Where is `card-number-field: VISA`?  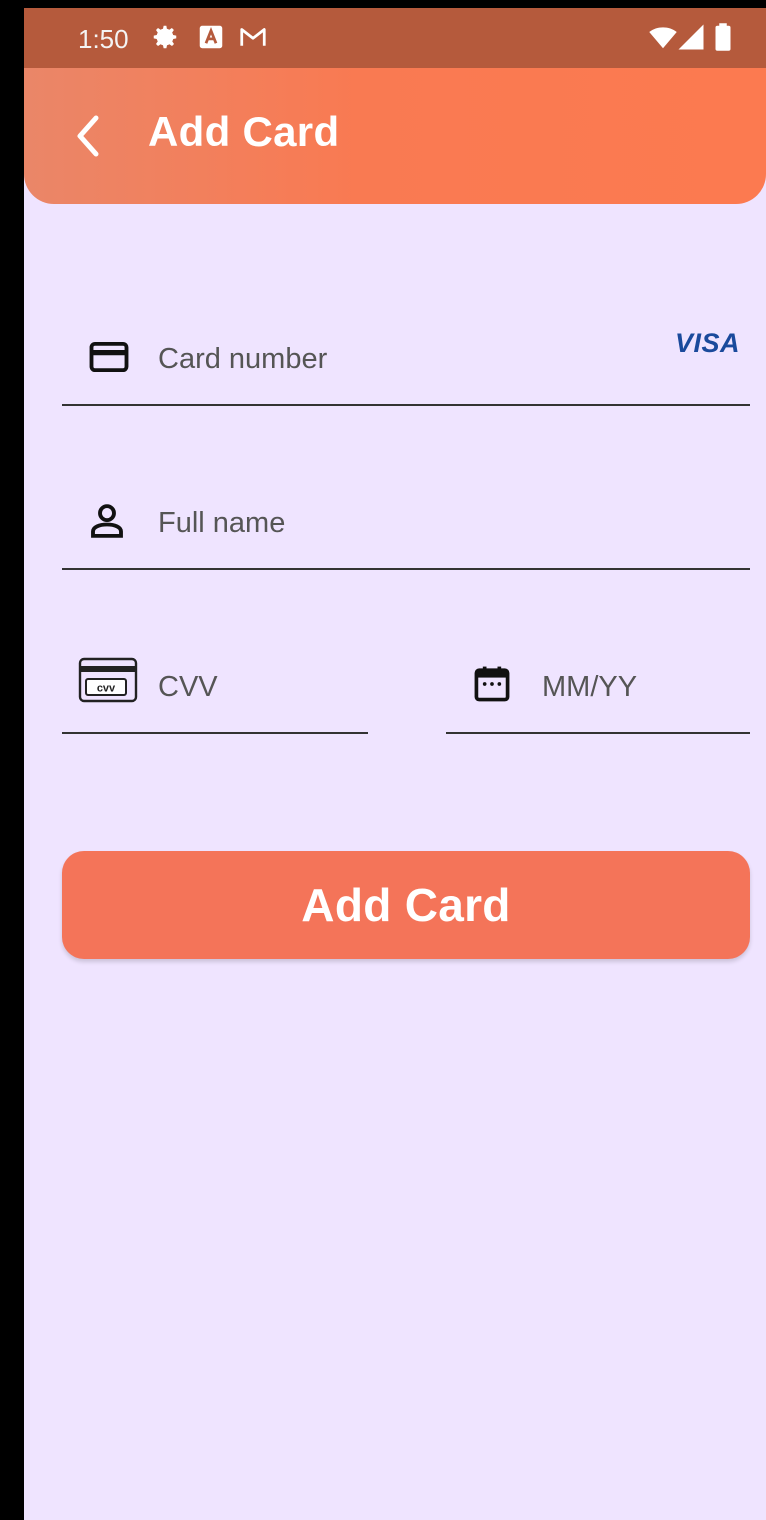
card-number-field: VISA is located at coordinates (406, 362).